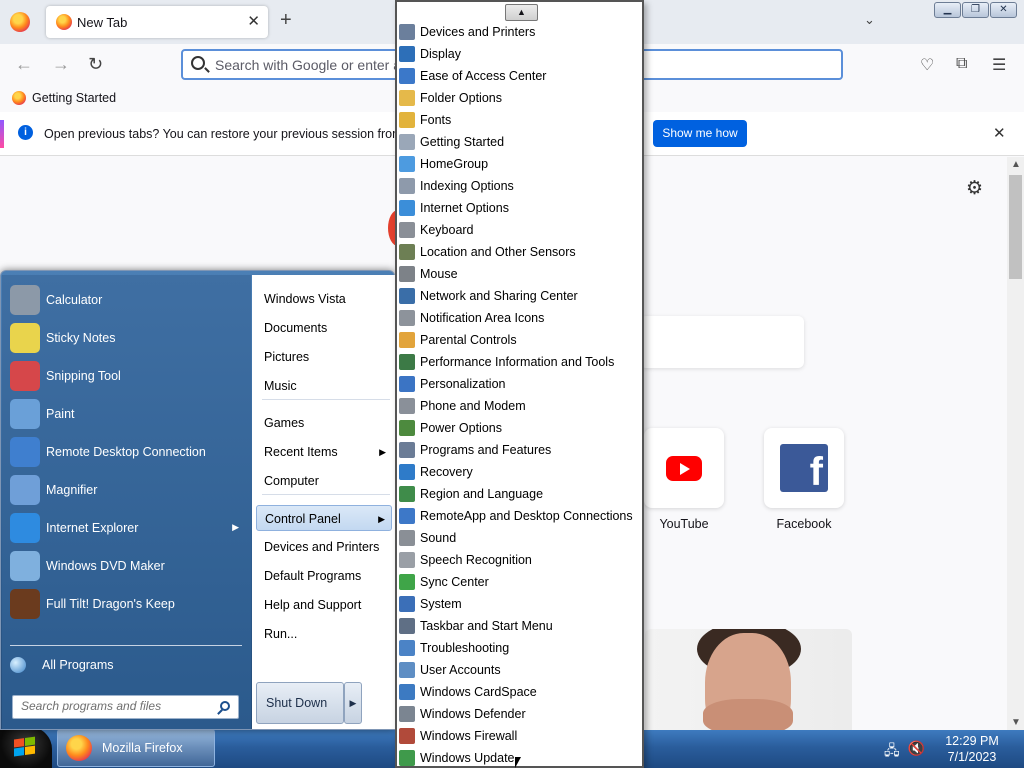 Image resolution: width=1024 pixels, height=768 pixels. I want to click on show-me-how-button: Show me how, so click(700, 133).